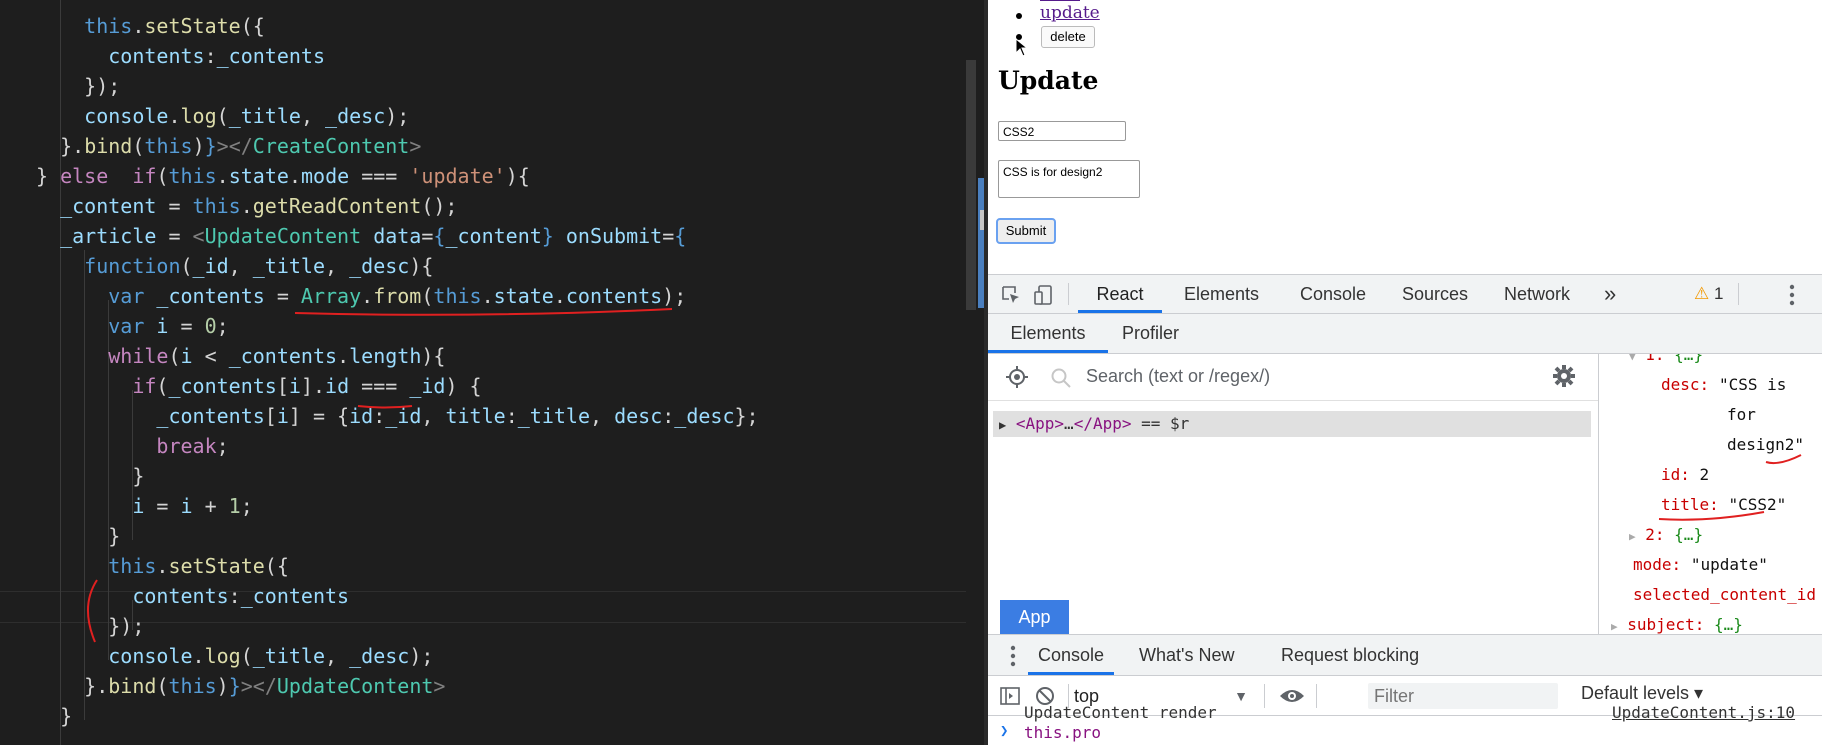 The height and width of the screenshot is (745, 1822). Describe the element at coordinates (1071, 655) in the screenshot. I see `drawer-tab-console: Console` at that location.